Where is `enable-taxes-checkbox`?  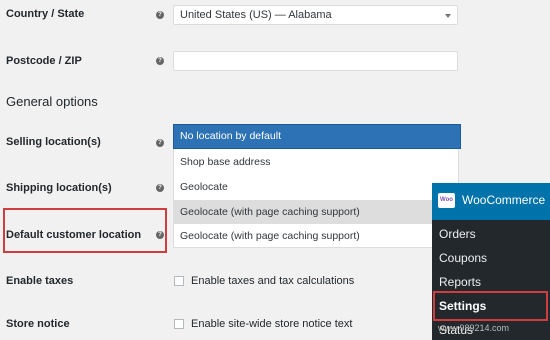
enable-taxes-checkbox is located at coordinates (179, 281).